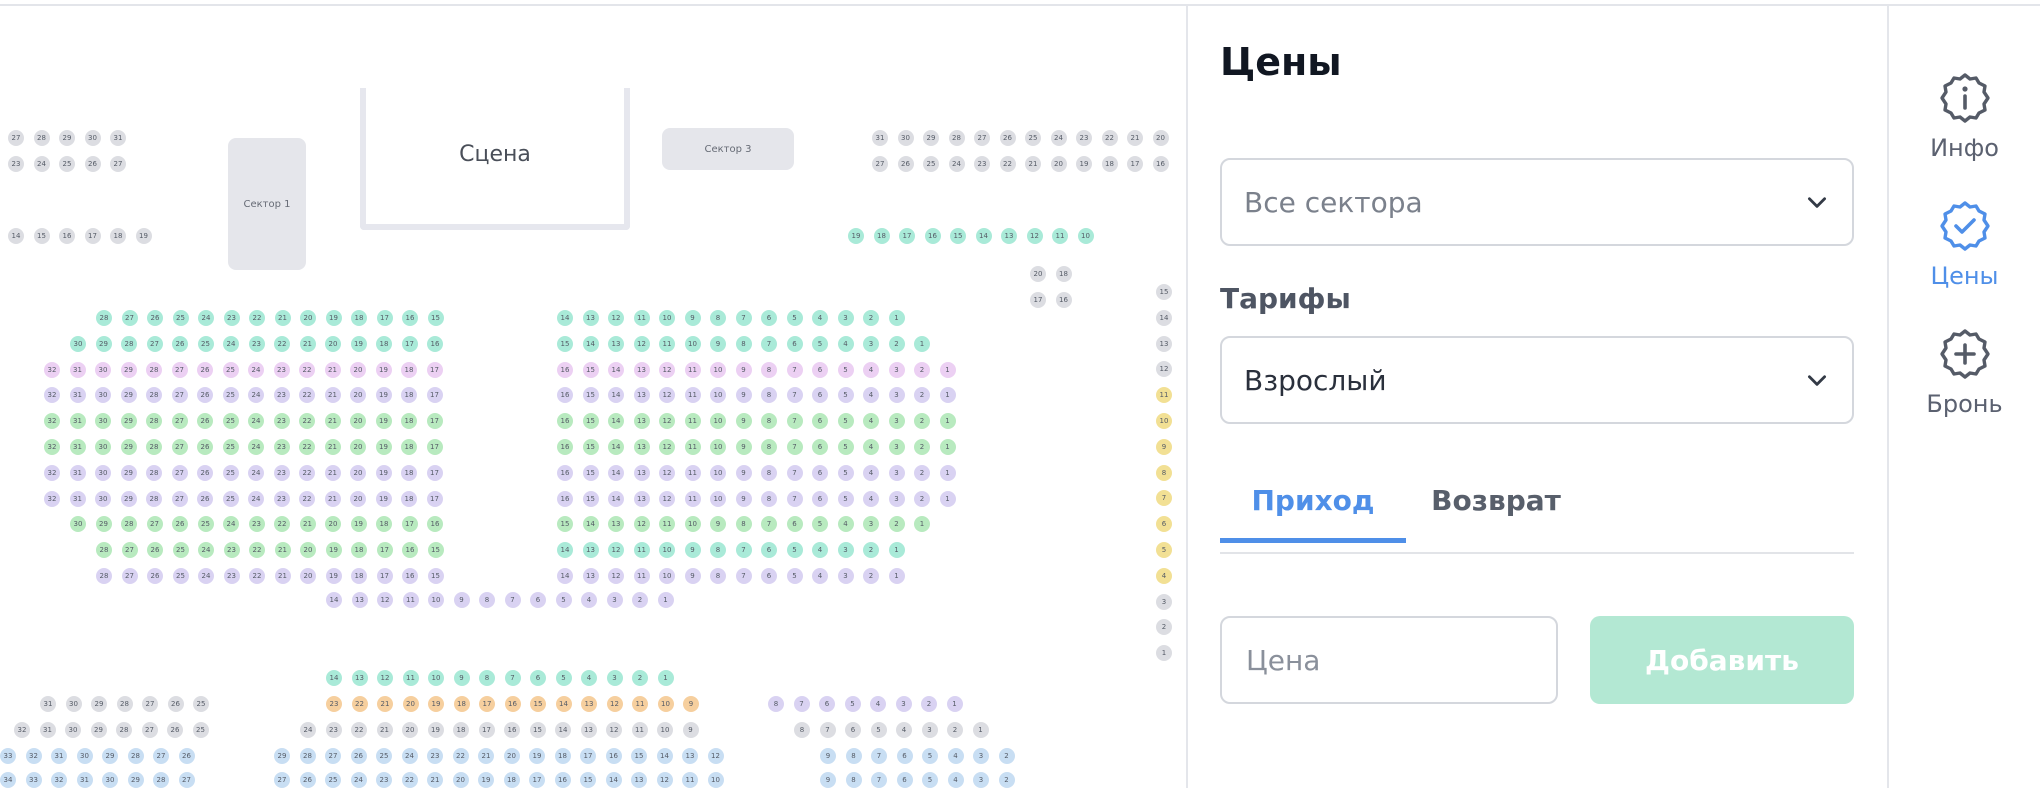  What do you see at coordinates (256, 395) in the screenshot?
I see `seat: 24` at bounding box center [256, 395].